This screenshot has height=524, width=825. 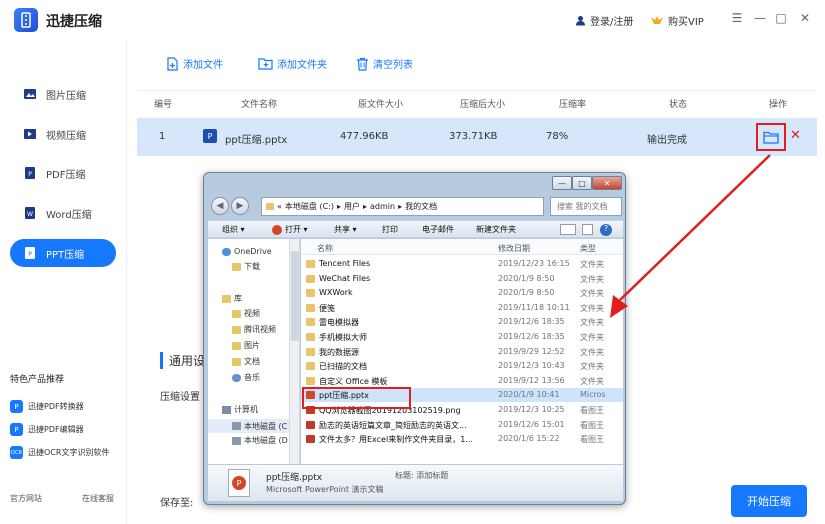 I want to click on file-type: 文件夹, so click(x=592, y=308).